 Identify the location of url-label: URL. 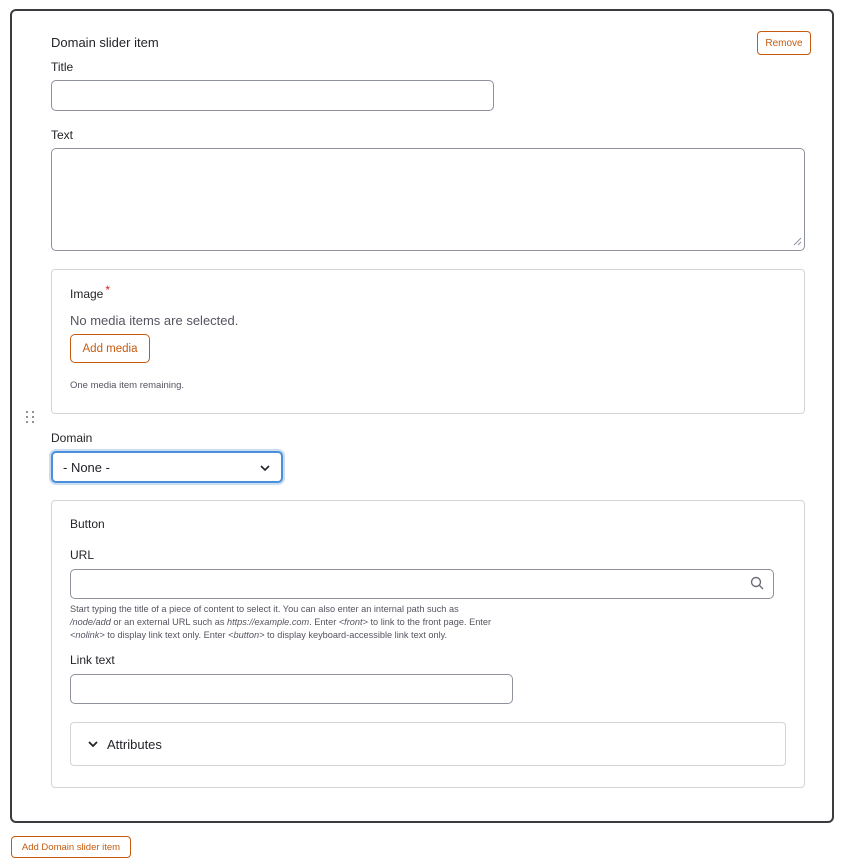
(82, 555).